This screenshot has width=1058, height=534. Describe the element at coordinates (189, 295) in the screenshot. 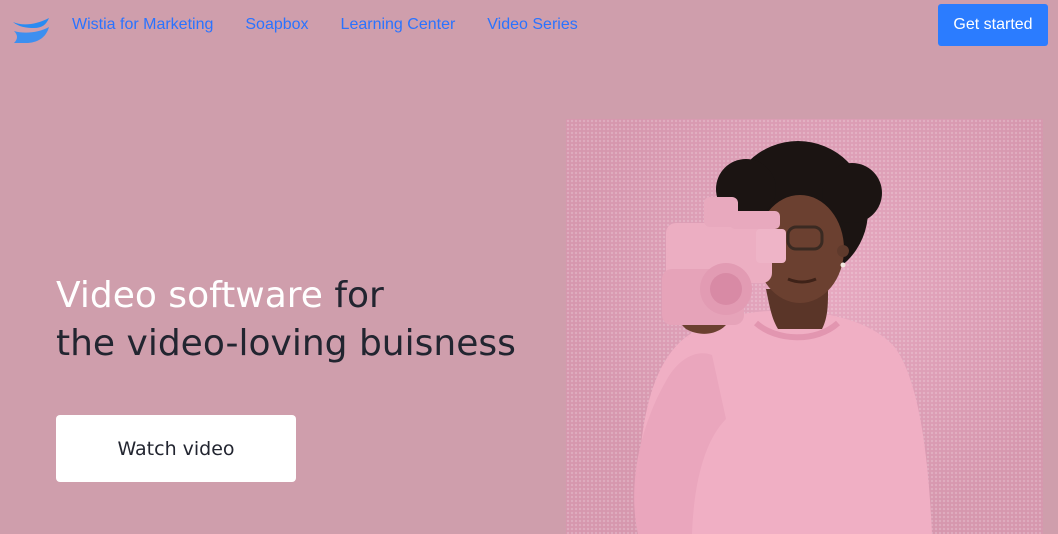

I see `hero-title-highlight: Video software` at that location.